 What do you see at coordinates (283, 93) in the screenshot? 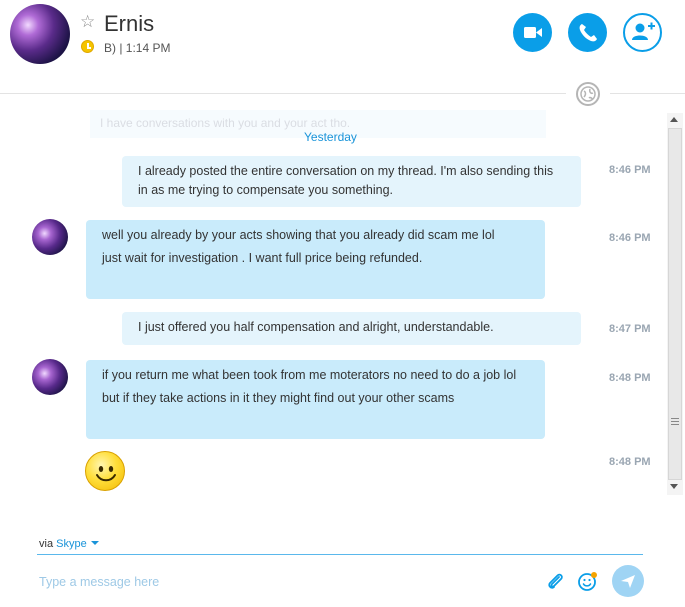
I see `header-divider` at bounding box center [283, 93].